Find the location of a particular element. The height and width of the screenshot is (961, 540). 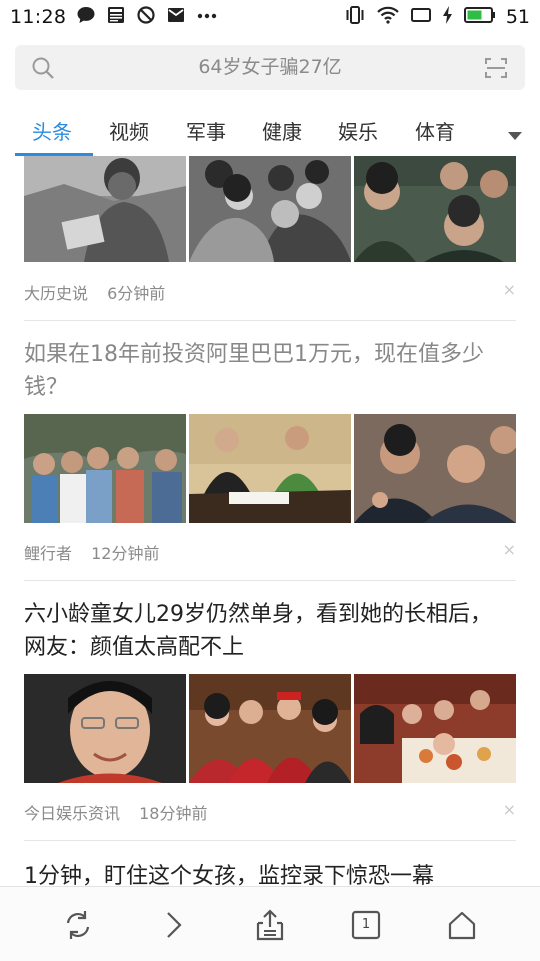

tab-video: 视频 is located at coordinates (129, 130).